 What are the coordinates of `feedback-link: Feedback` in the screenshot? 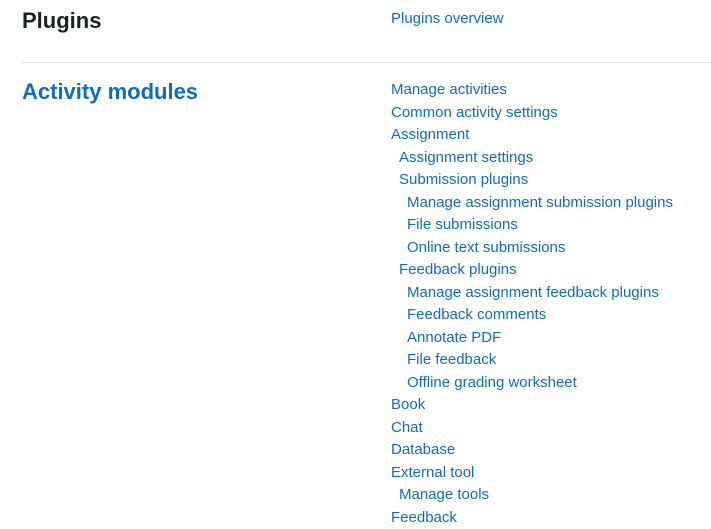 It's located at (532, 518).